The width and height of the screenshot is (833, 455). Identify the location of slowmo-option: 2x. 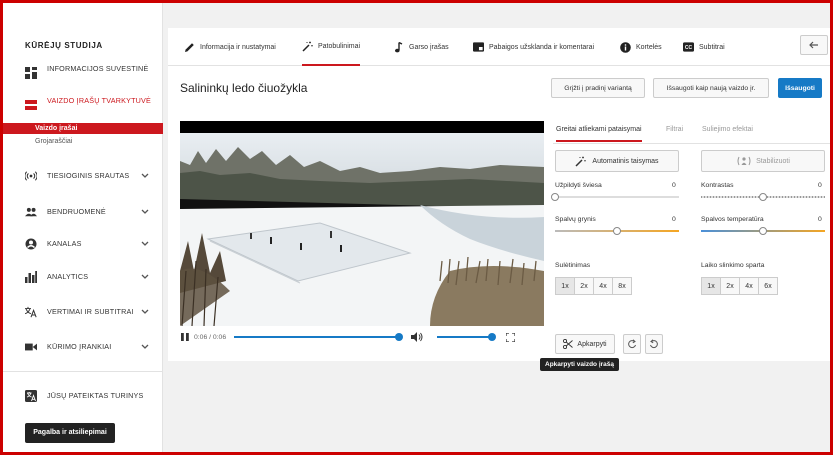
(584, 286).